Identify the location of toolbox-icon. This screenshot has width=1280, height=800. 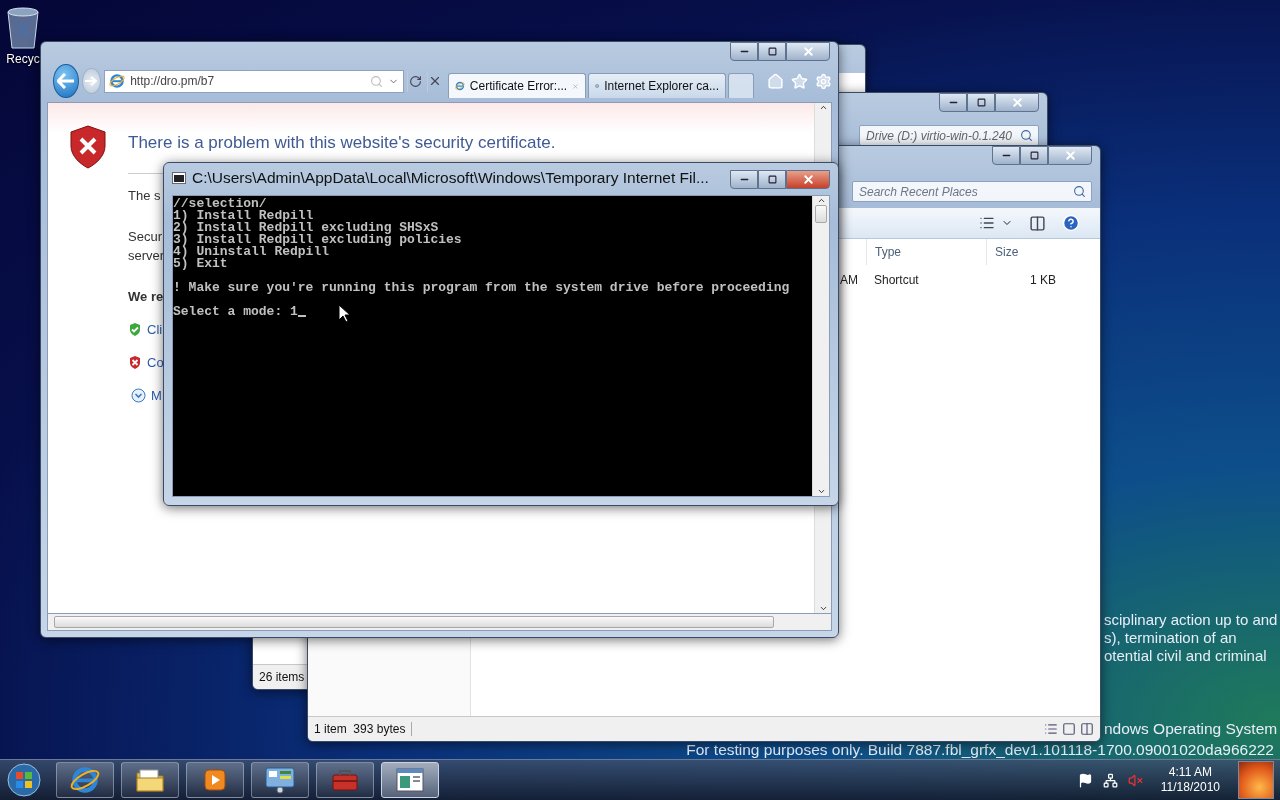
(345, 780).